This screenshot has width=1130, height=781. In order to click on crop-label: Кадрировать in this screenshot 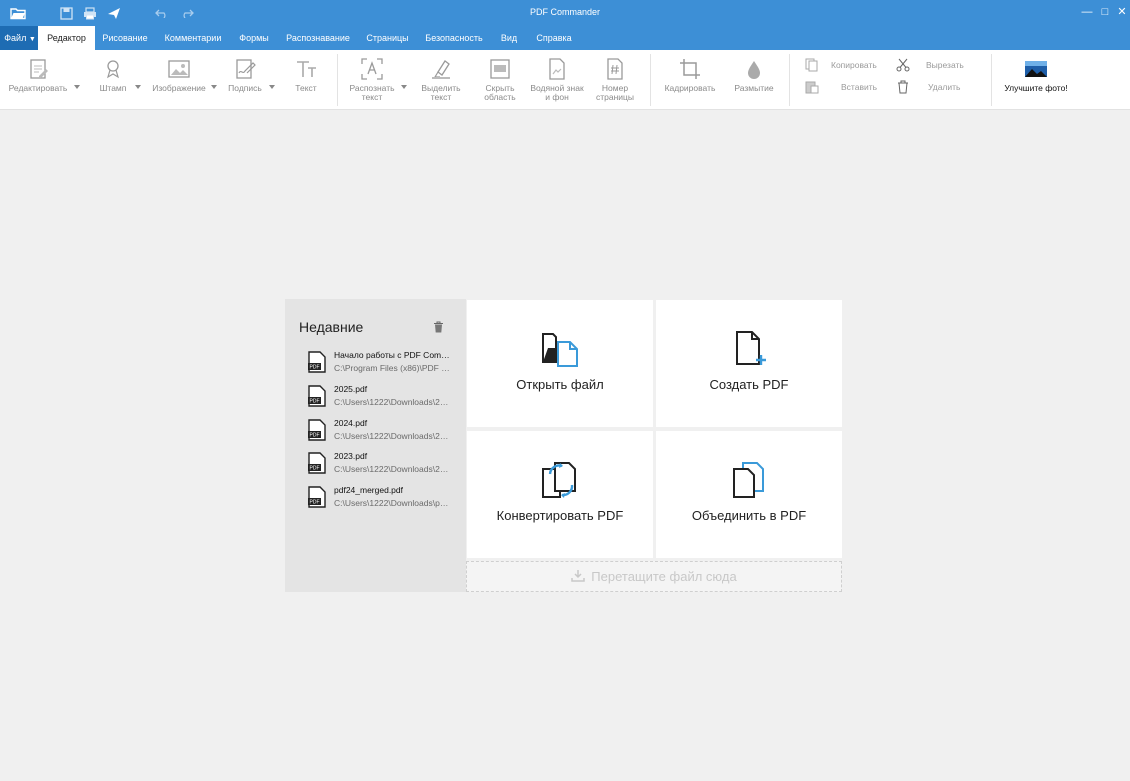, I will do `click(690, 88)`.